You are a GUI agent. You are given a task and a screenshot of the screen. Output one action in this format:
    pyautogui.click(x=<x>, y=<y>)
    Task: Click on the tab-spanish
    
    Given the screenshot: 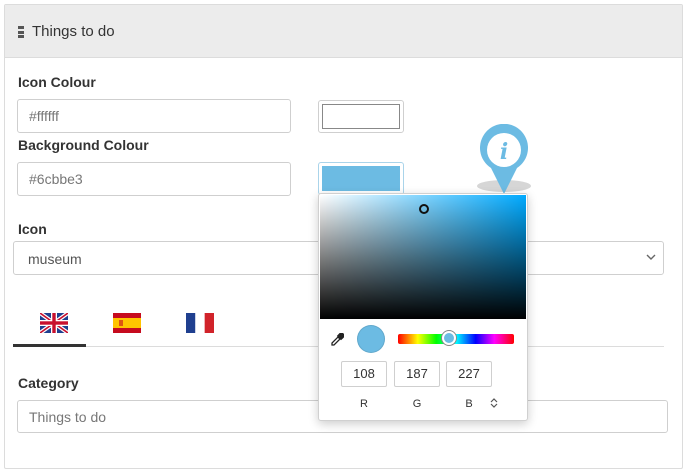 What is the action you would take?
    pyautogui.click(x=127, y=324)
    